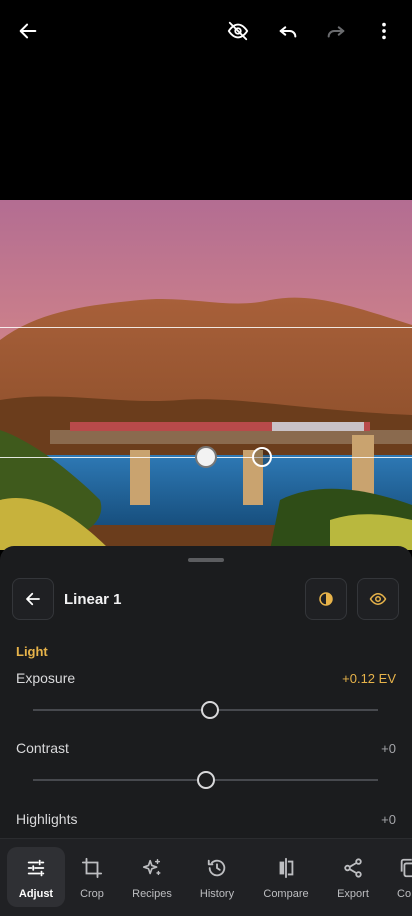 The image size is (412, 916). What do you see at coordinates (152, 877) in the screenshot?
I see `nav-recipes: Recipes` at bounding box center [152, 877].